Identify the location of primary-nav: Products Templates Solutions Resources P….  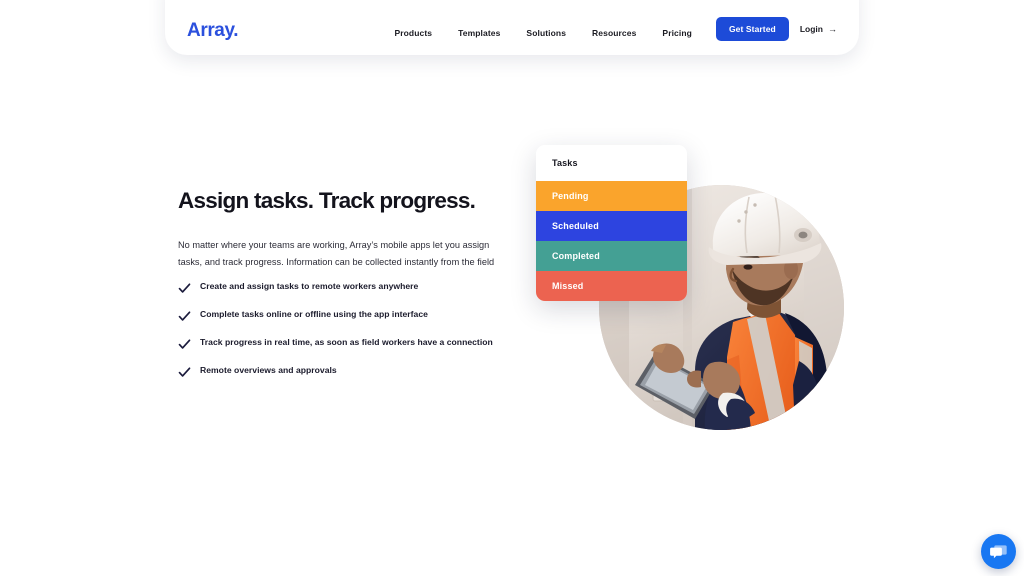
(542, 35).